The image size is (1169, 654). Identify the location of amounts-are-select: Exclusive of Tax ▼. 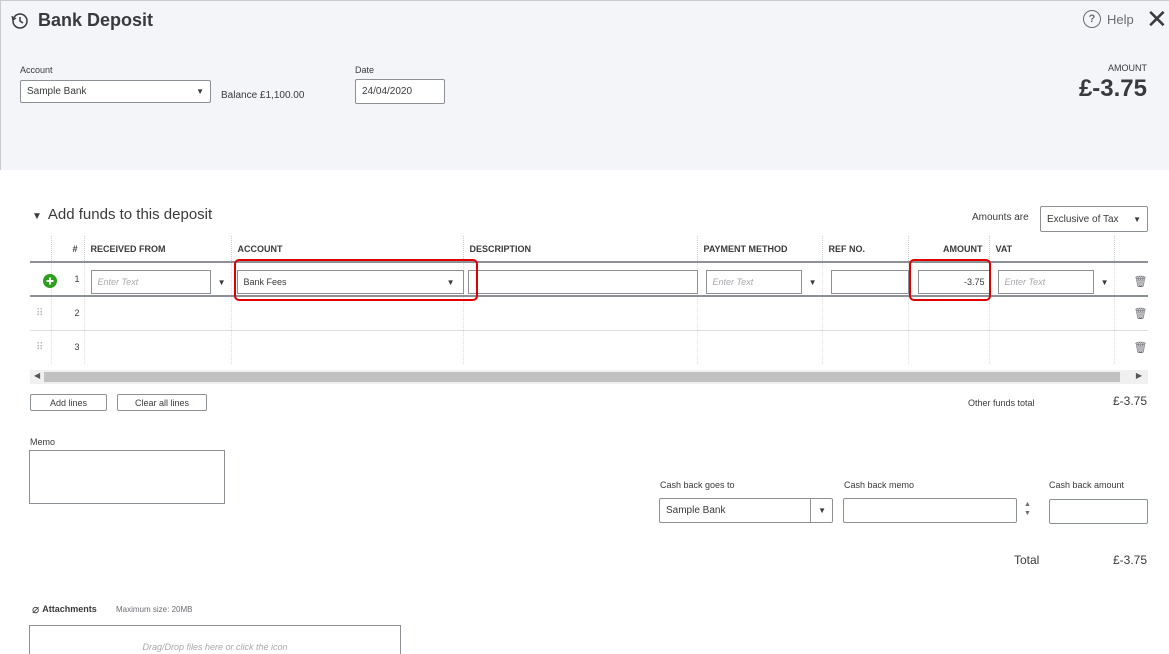
(1094, 219).